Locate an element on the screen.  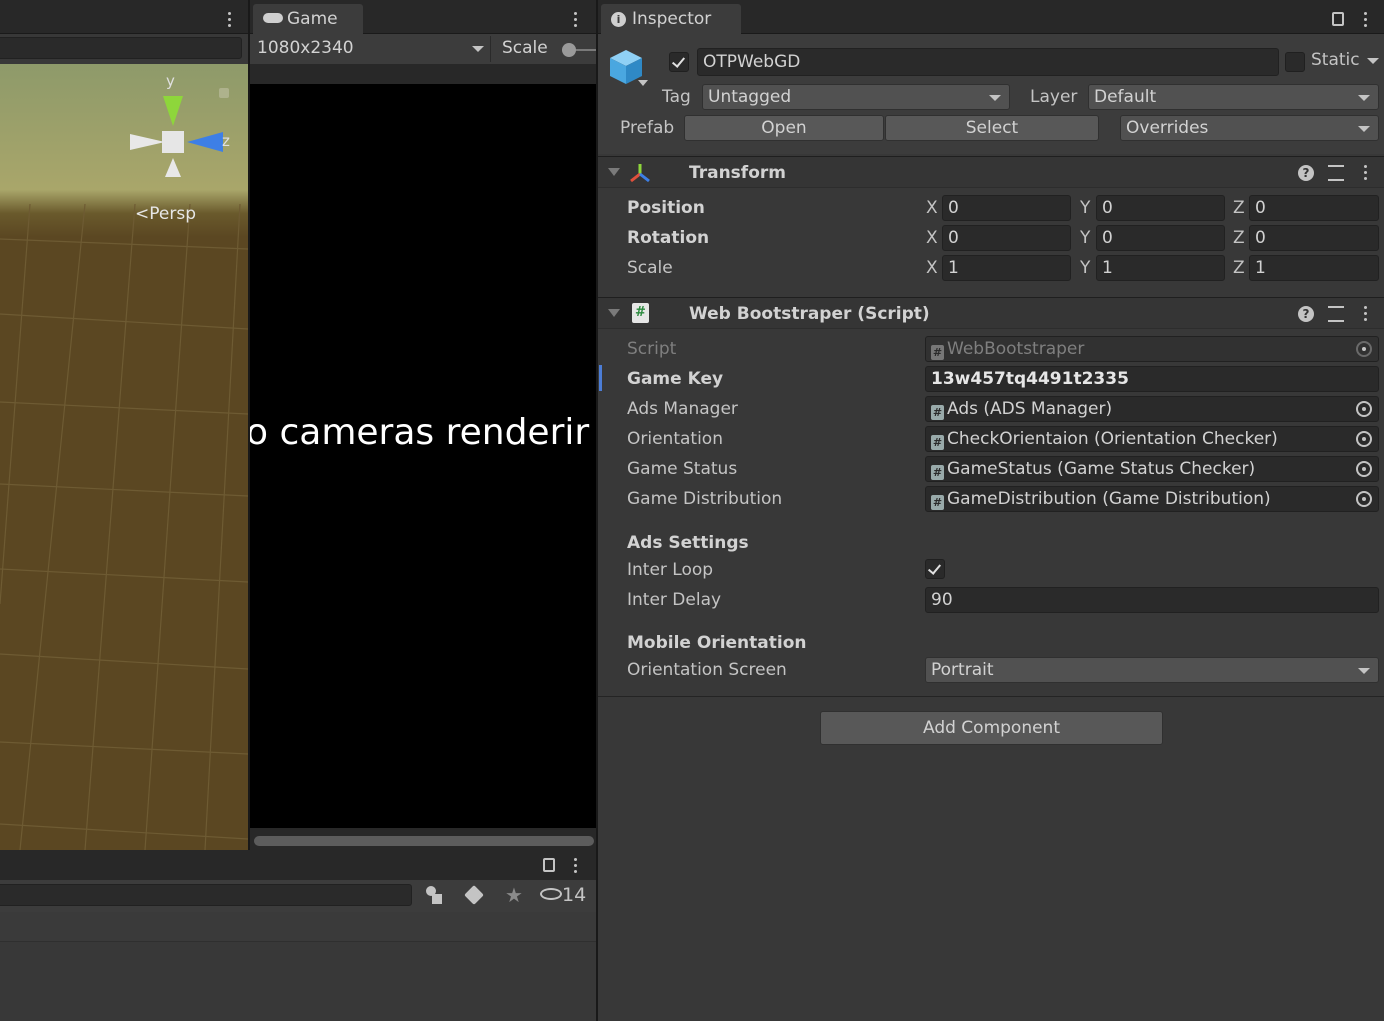
prefab-label: Prefab is located at coordinates (647, 128).